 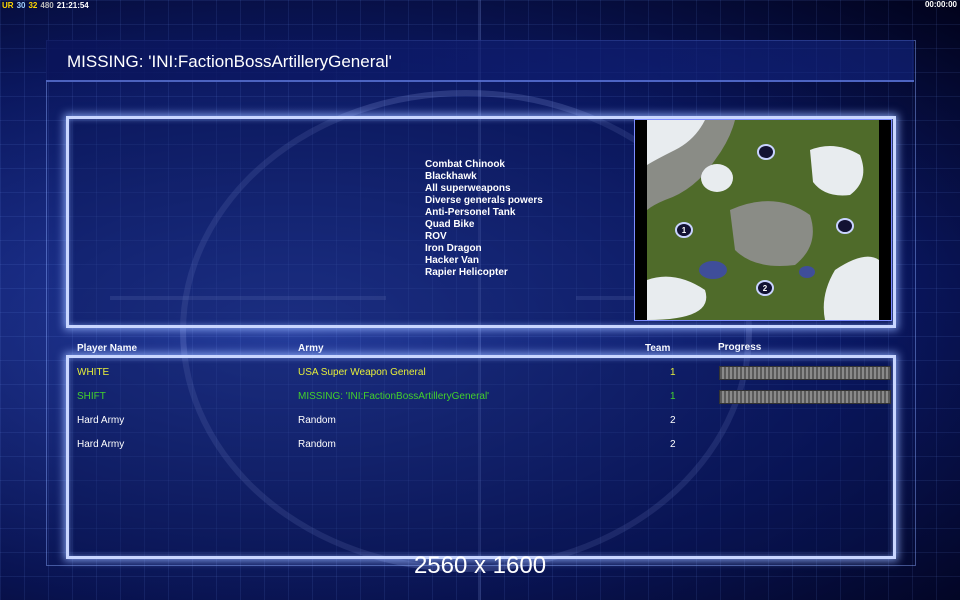 What do you see at coordinates (311, 348) in the screenshot?
I see `column-header-army: Army` at bounding box center [311, 348].